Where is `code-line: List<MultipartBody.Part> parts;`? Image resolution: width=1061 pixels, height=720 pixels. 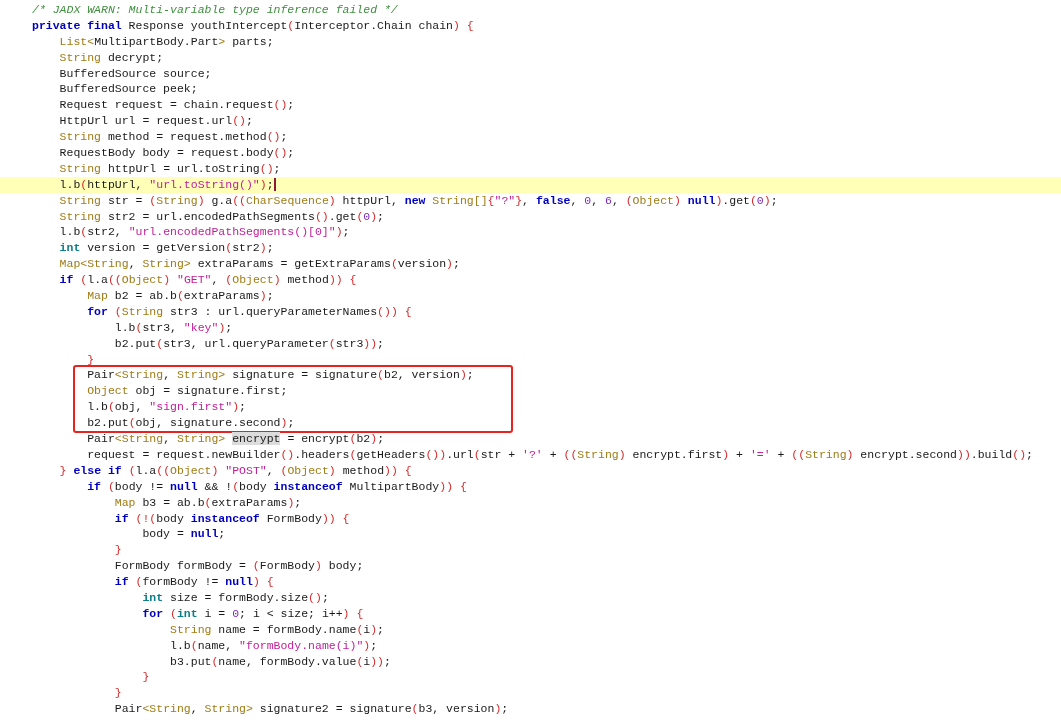 code-line: List<MultipartBody.Part> parts; is located at coordinates (166, 41).